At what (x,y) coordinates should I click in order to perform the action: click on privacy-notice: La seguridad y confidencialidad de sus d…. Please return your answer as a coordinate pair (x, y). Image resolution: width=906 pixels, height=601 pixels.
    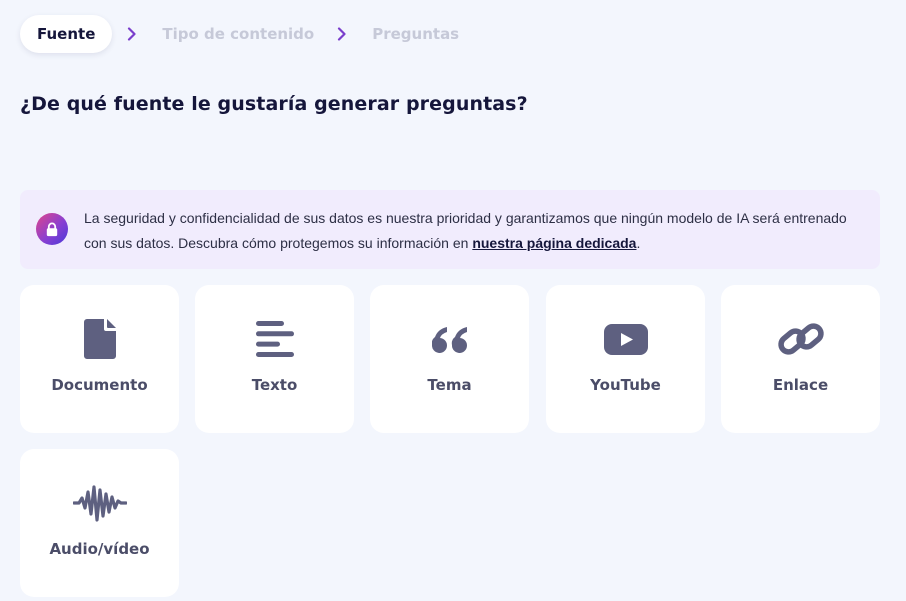
    Looking at the image, I should click on (450, 229).